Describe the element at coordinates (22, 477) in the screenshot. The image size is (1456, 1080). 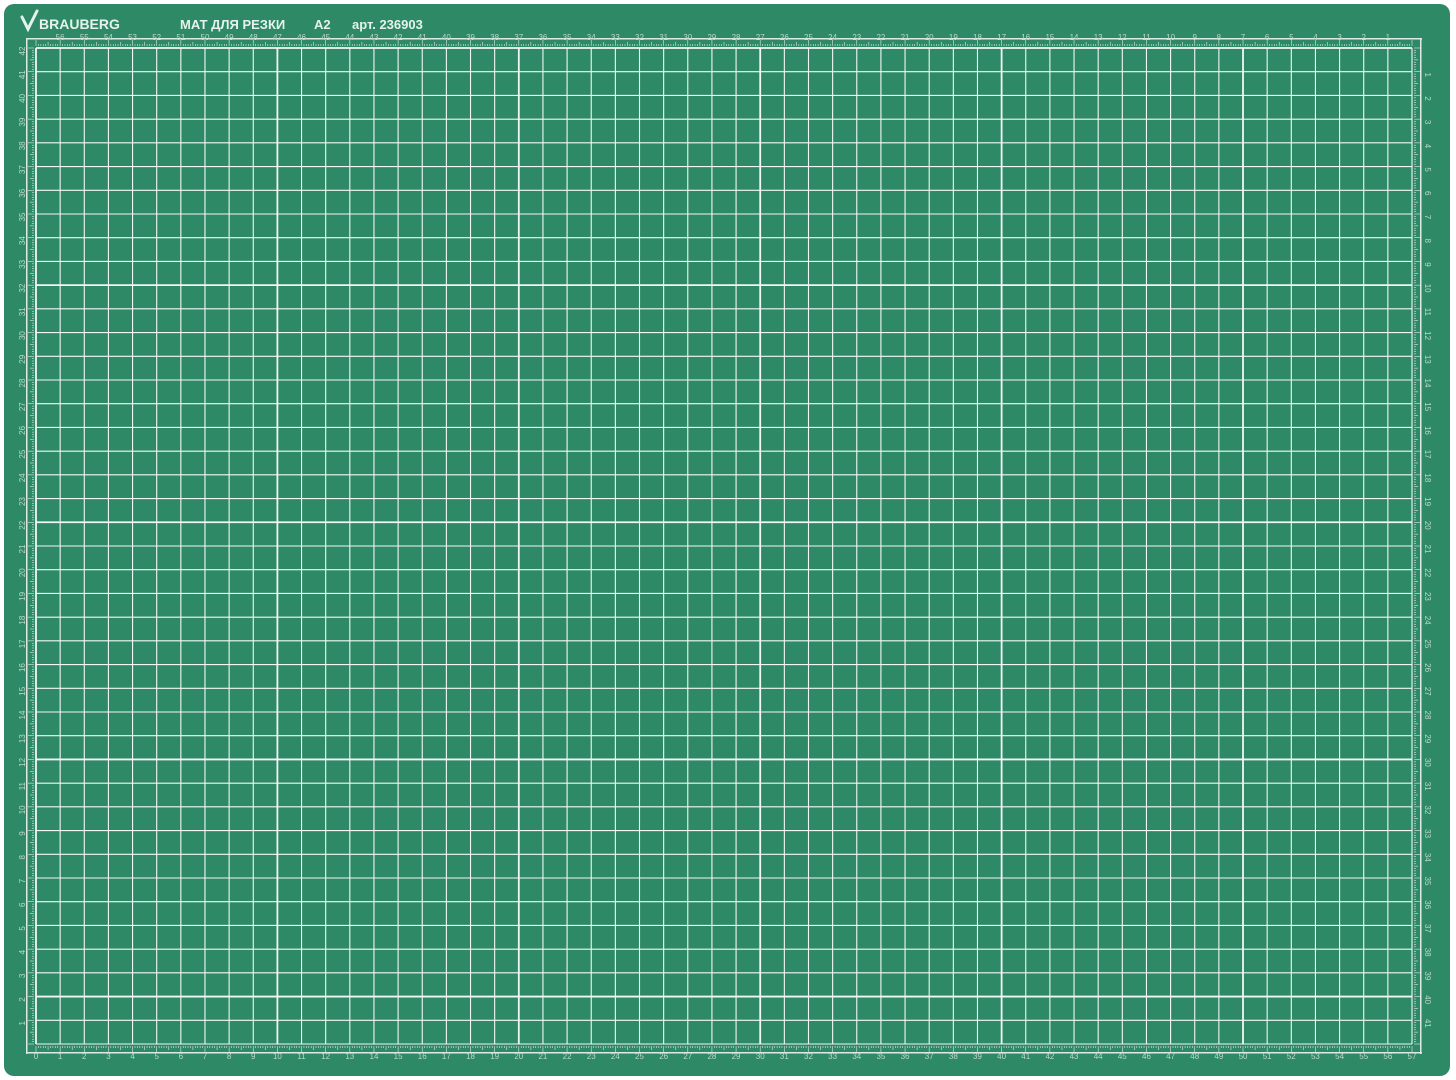
I see `ruler-number-left: 24` at that location.